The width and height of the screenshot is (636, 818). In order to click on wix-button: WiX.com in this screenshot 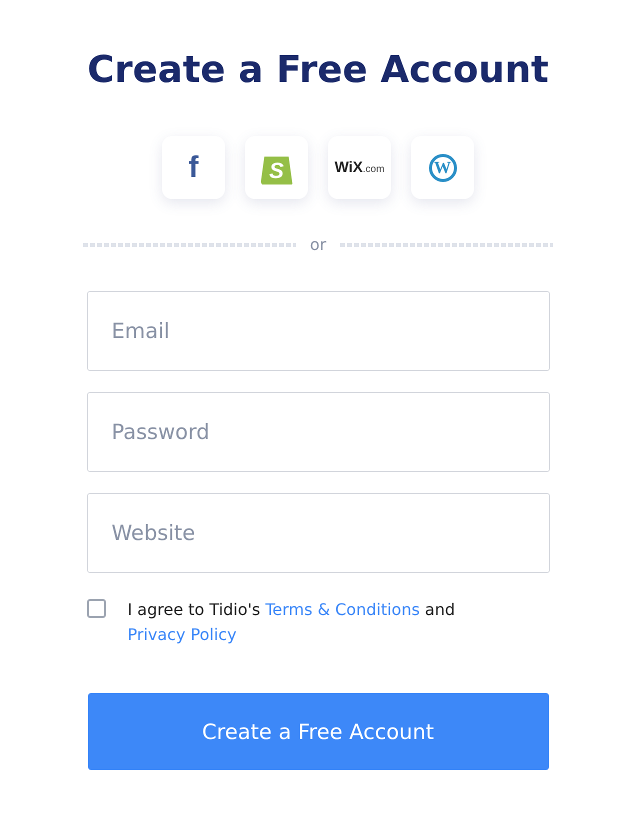, I will do `click(359, 167)`.